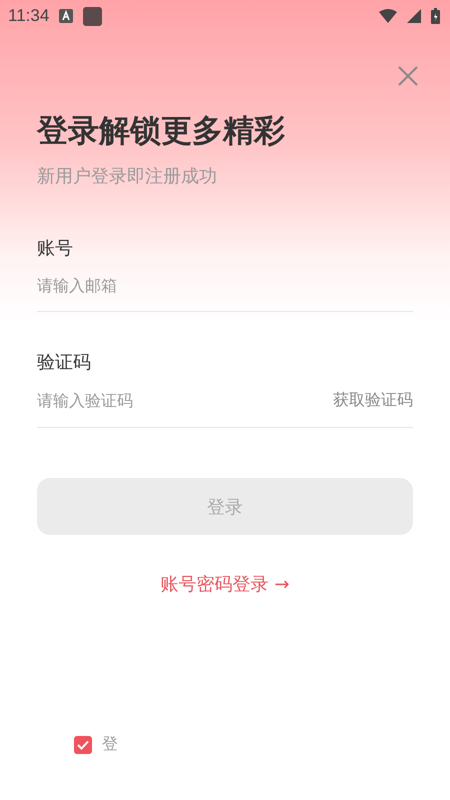  Describe the element at coordinates (92, 16) in the screenshot. I see `app-icon` at that location.